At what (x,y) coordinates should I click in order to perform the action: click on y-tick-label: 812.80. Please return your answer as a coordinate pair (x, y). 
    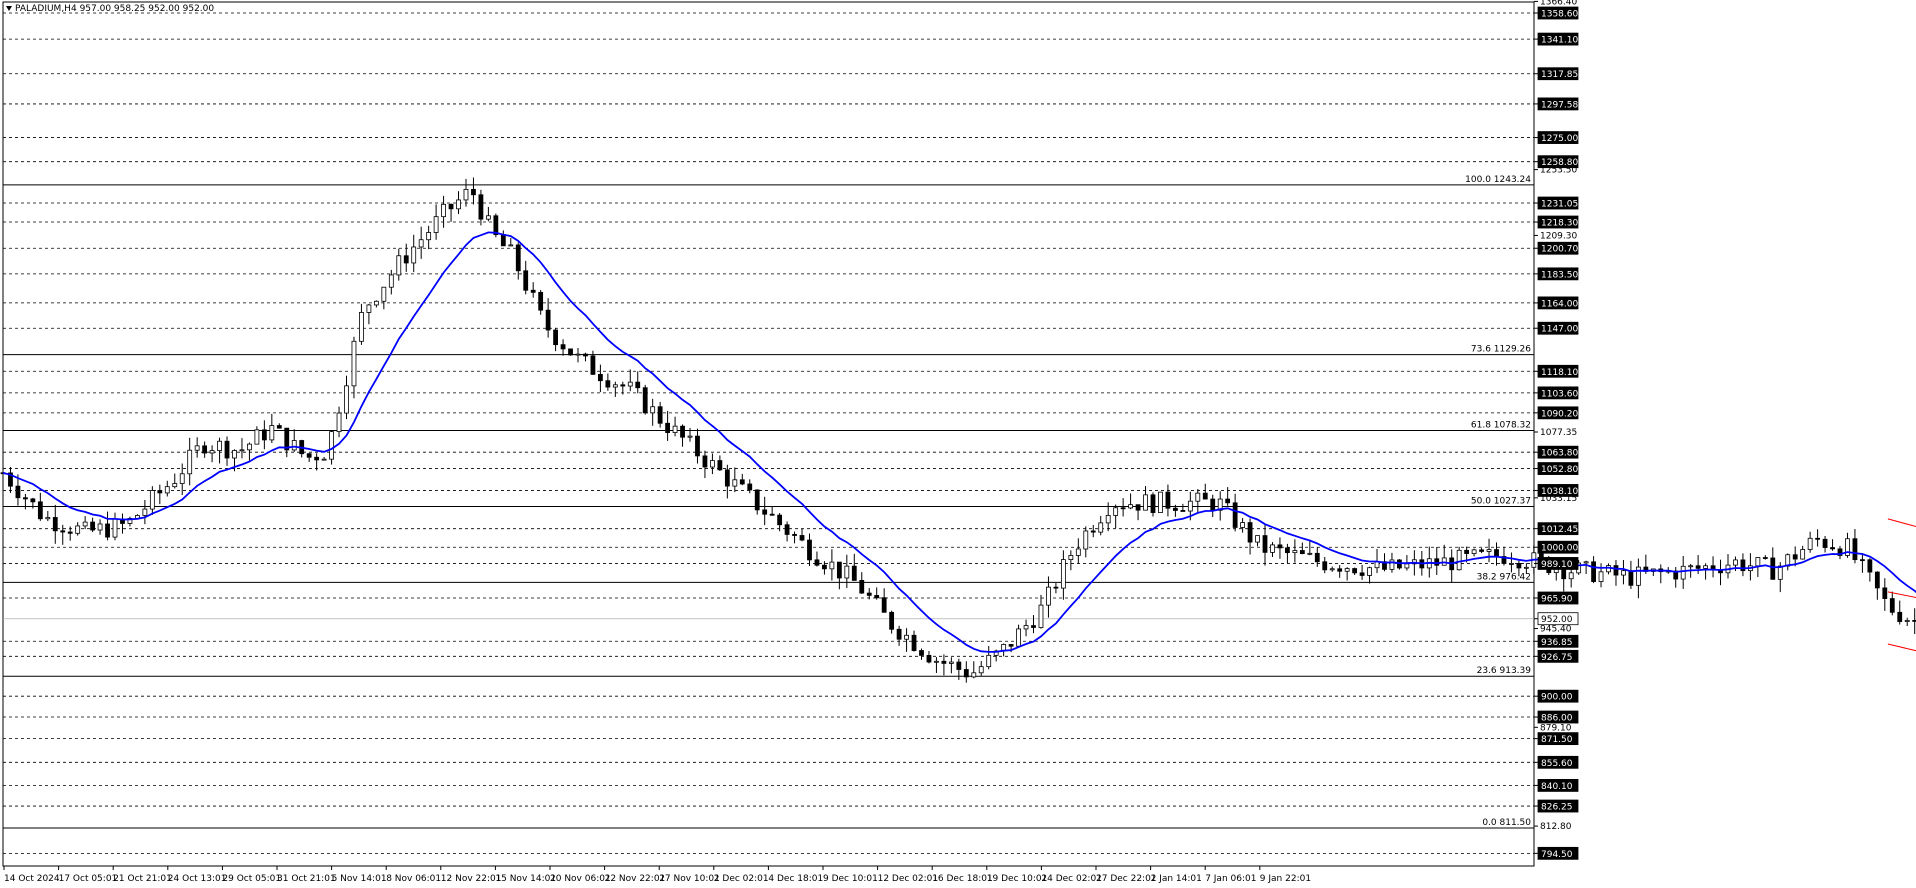
    Looking at the image, I should click on (1556, 827).